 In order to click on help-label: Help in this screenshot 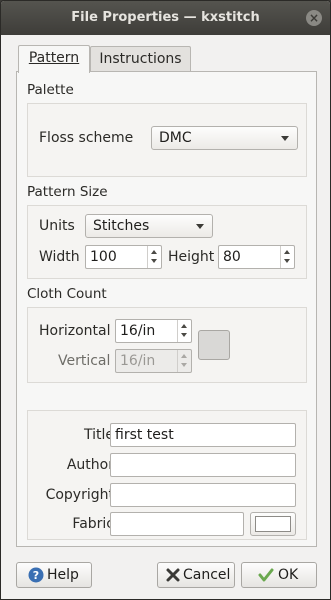, I will do `click(63, 575)`.